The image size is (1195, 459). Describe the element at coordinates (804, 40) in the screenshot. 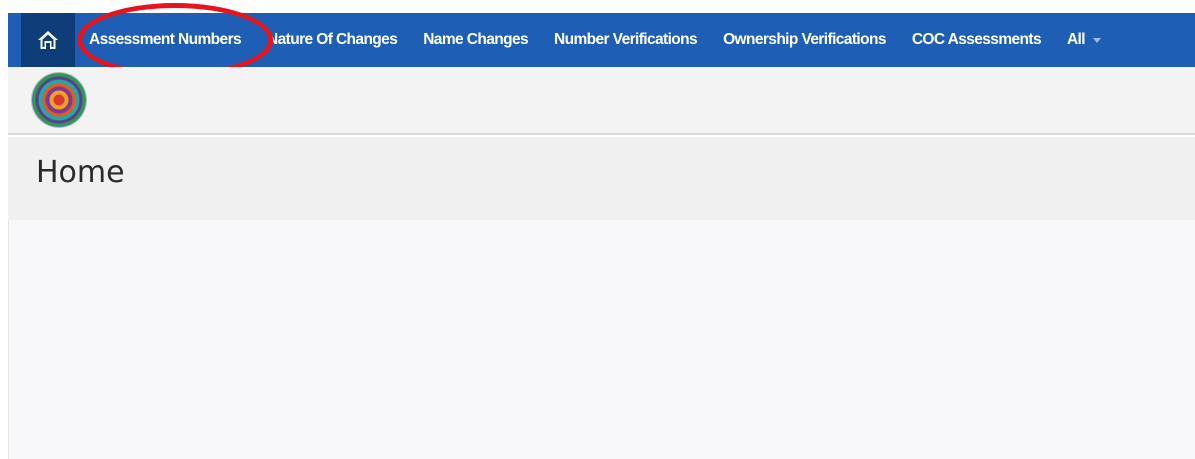

I see `nav-ownership-verifications: Ownership Verifications` at that location.